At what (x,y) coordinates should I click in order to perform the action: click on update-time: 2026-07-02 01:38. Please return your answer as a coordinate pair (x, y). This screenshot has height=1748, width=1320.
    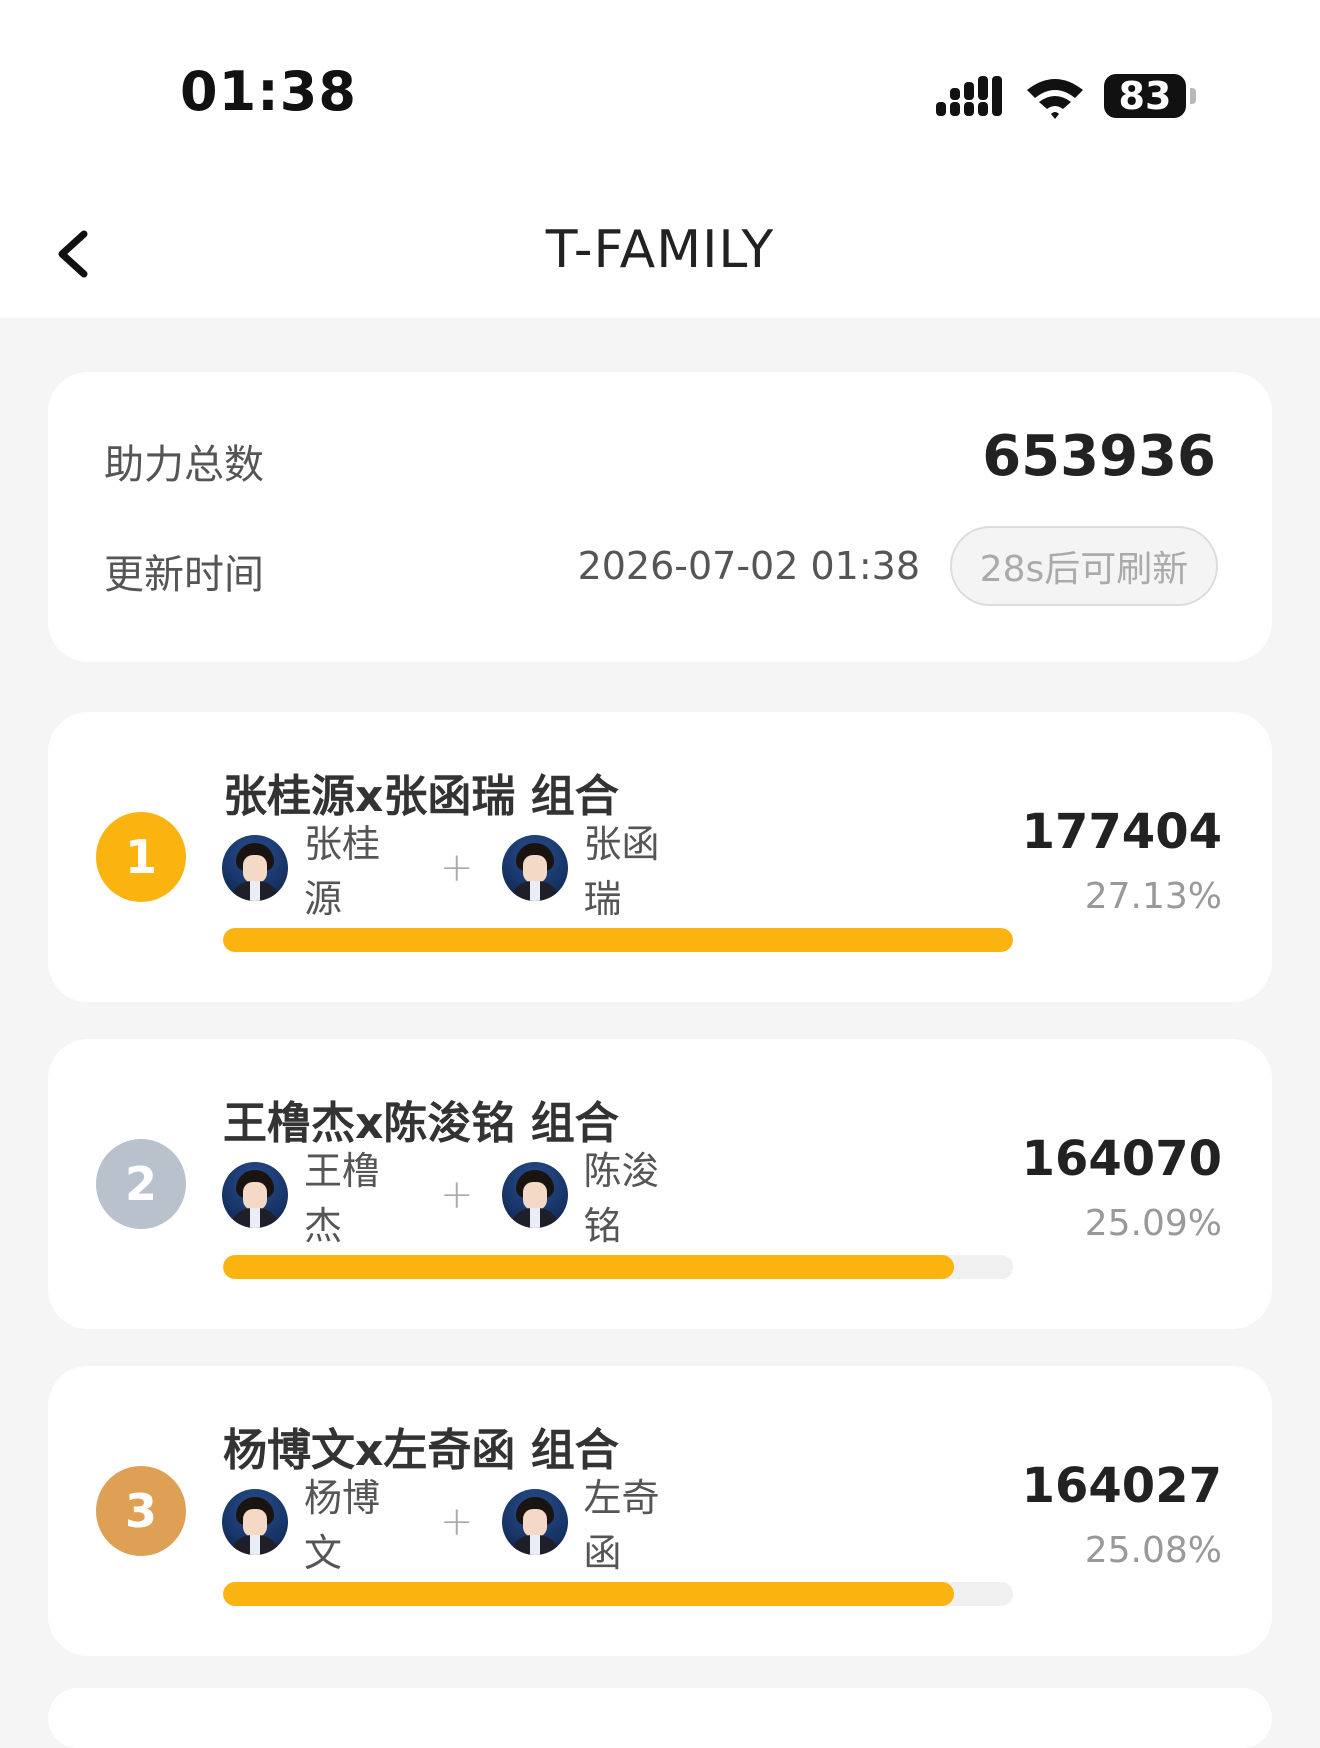
    Looking at the image, I should click on (748, 566).